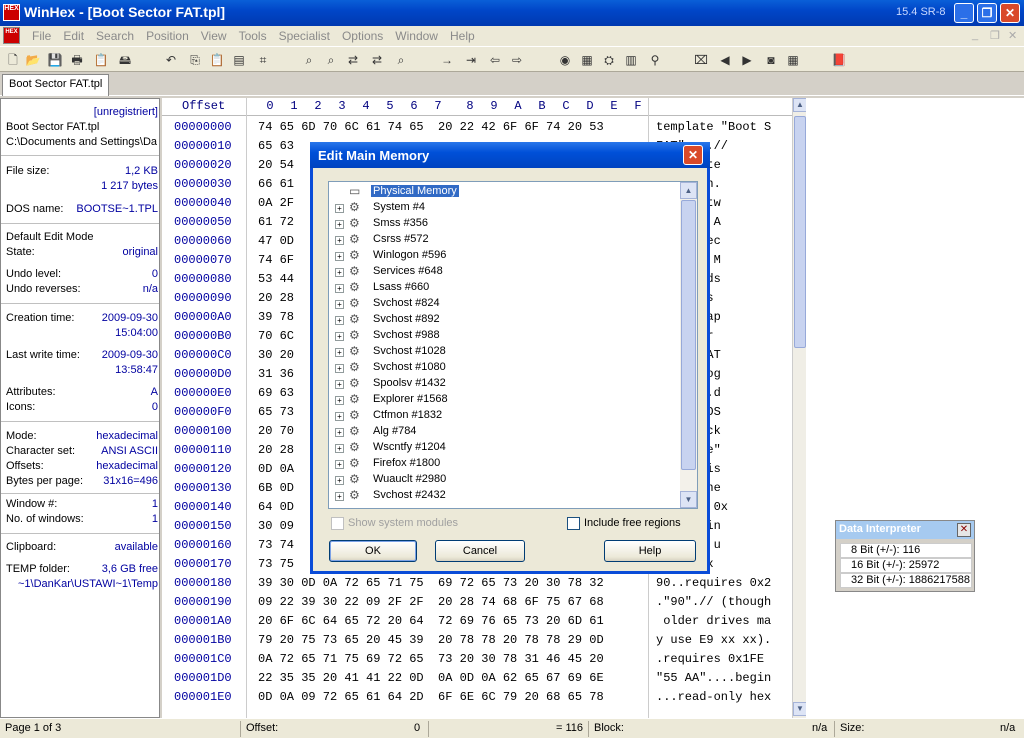  What do you see at coordinates (688, 190) in the screenshot?
I see `tree-scroll-up: ▲` at bounding box center [688, 190].